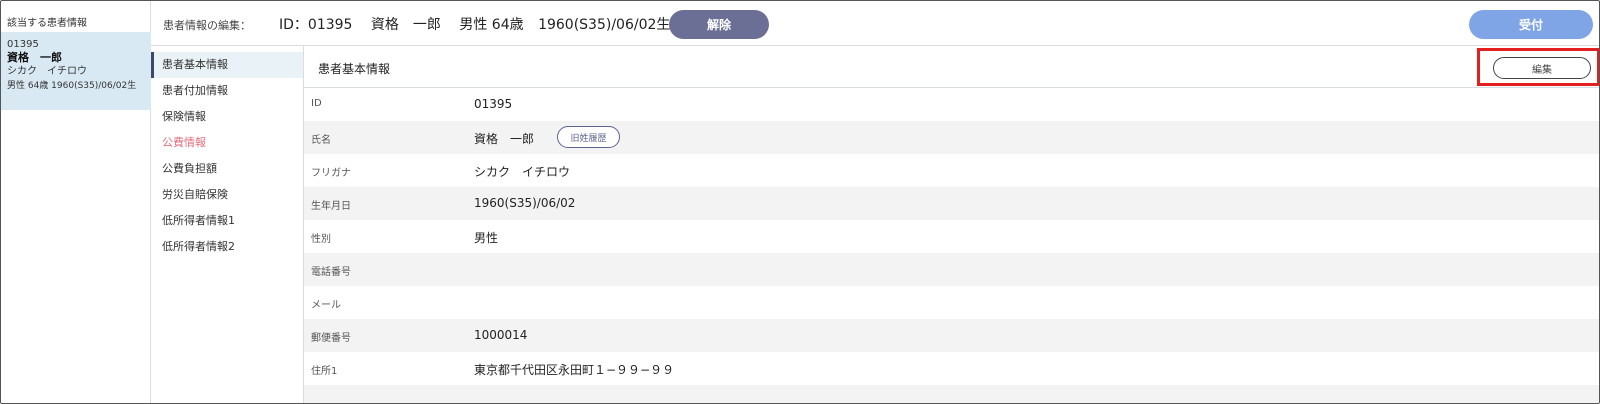  What do you see at coordinates (604, 25) in the screenshot?
I see `header-patient-birth: 1960(S35)/06/02生` at bounding box center [604, 25].